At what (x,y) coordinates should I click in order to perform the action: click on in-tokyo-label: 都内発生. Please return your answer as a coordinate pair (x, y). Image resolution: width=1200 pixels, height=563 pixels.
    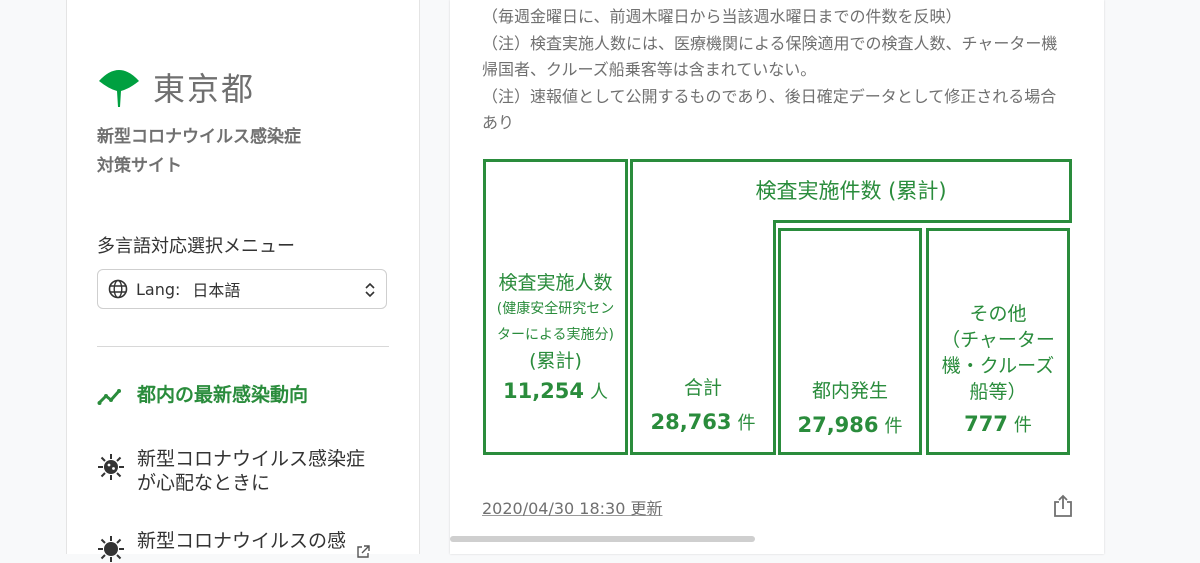
    Looking at the image, I should click on (849, 391).